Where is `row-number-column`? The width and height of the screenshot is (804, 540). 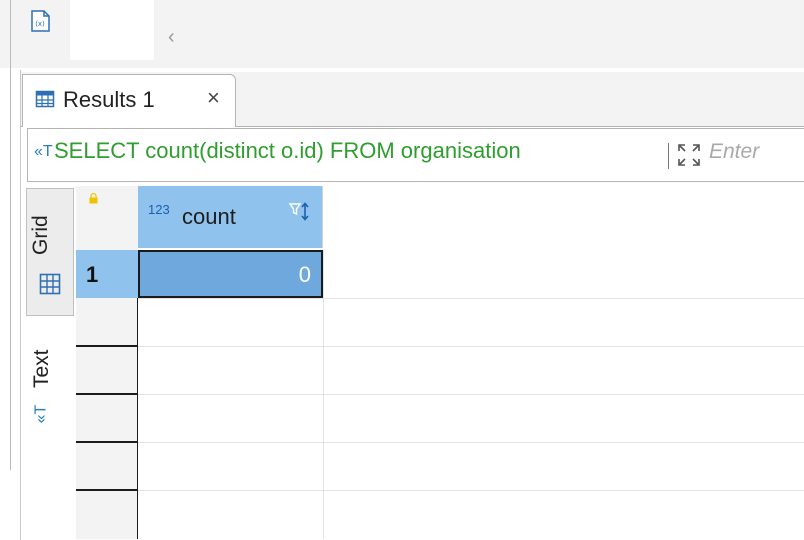 row-number-column is located at coordinates (107, 362).